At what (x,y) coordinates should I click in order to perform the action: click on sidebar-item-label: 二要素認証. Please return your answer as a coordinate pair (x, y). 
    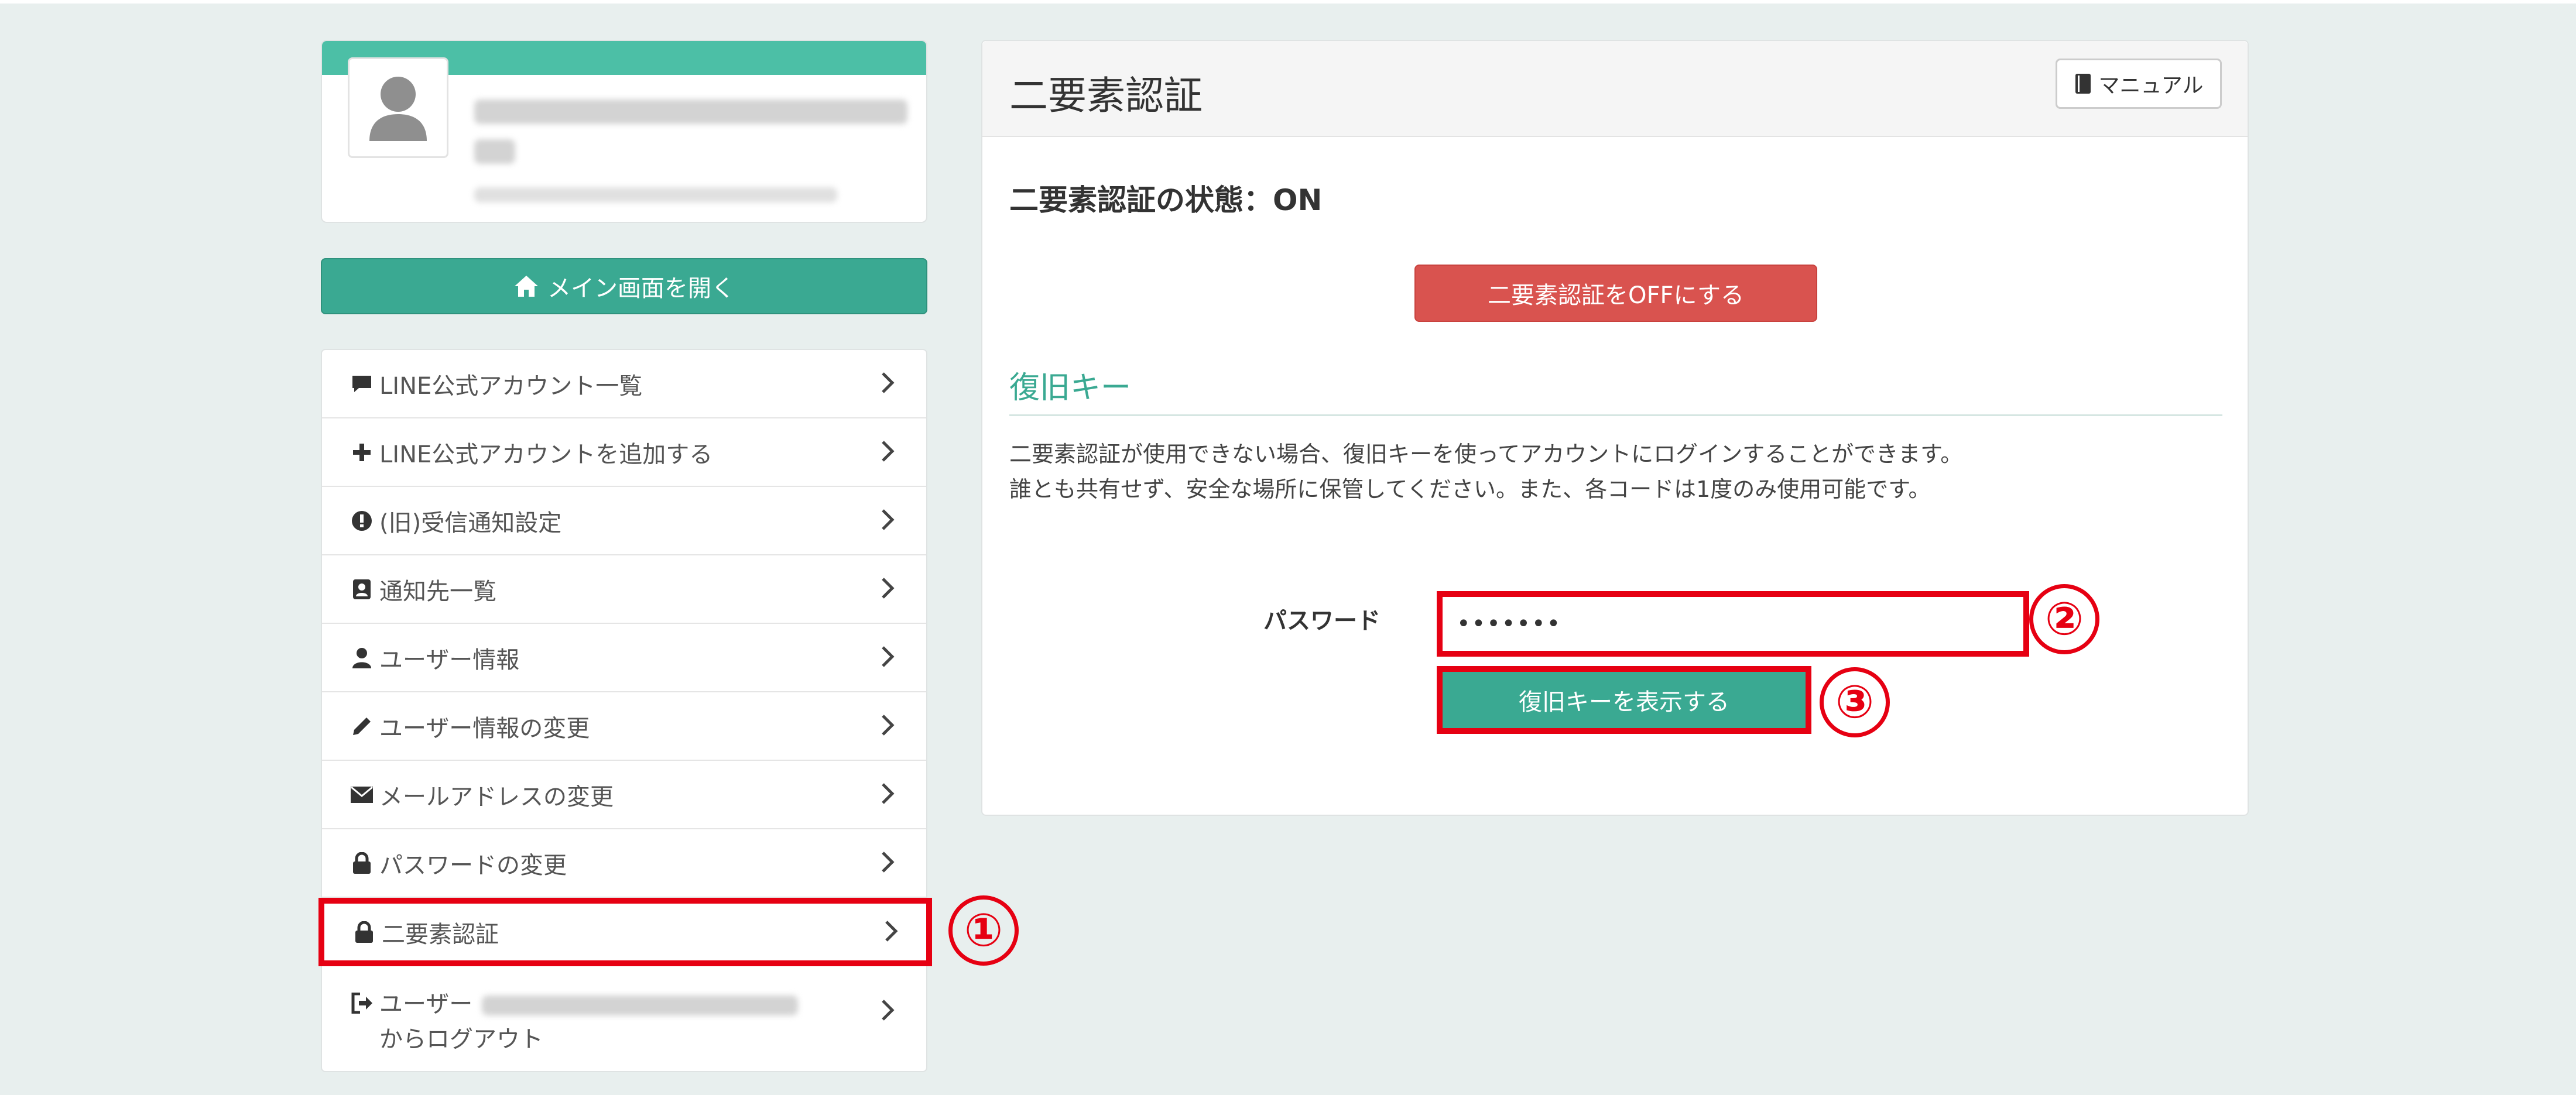
    Looking at the image, I should click on (440, 935).